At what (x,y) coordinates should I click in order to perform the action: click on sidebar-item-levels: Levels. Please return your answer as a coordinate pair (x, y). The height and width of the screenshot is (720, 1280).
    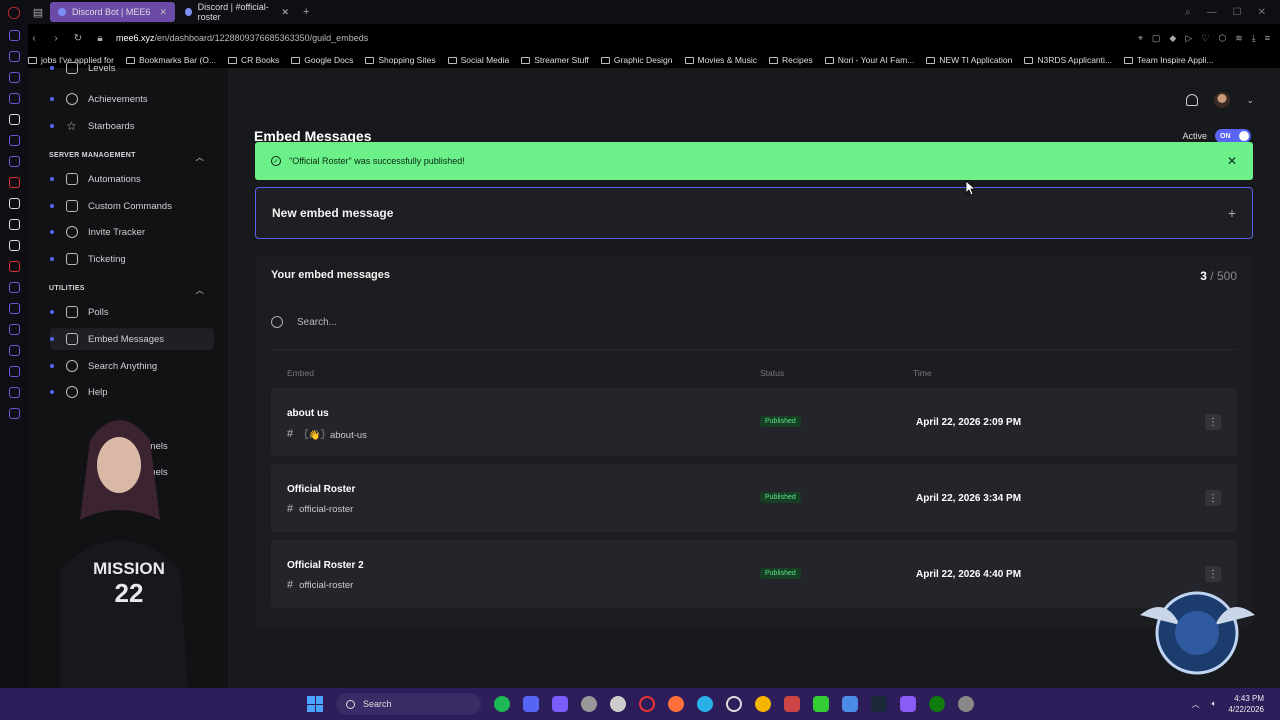
    Looking at the image, I should click on (132, 68).